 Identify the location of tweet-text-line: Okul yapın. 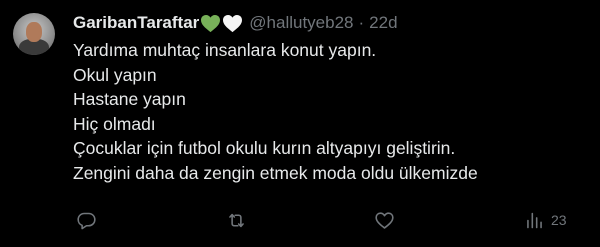
(115, 74).